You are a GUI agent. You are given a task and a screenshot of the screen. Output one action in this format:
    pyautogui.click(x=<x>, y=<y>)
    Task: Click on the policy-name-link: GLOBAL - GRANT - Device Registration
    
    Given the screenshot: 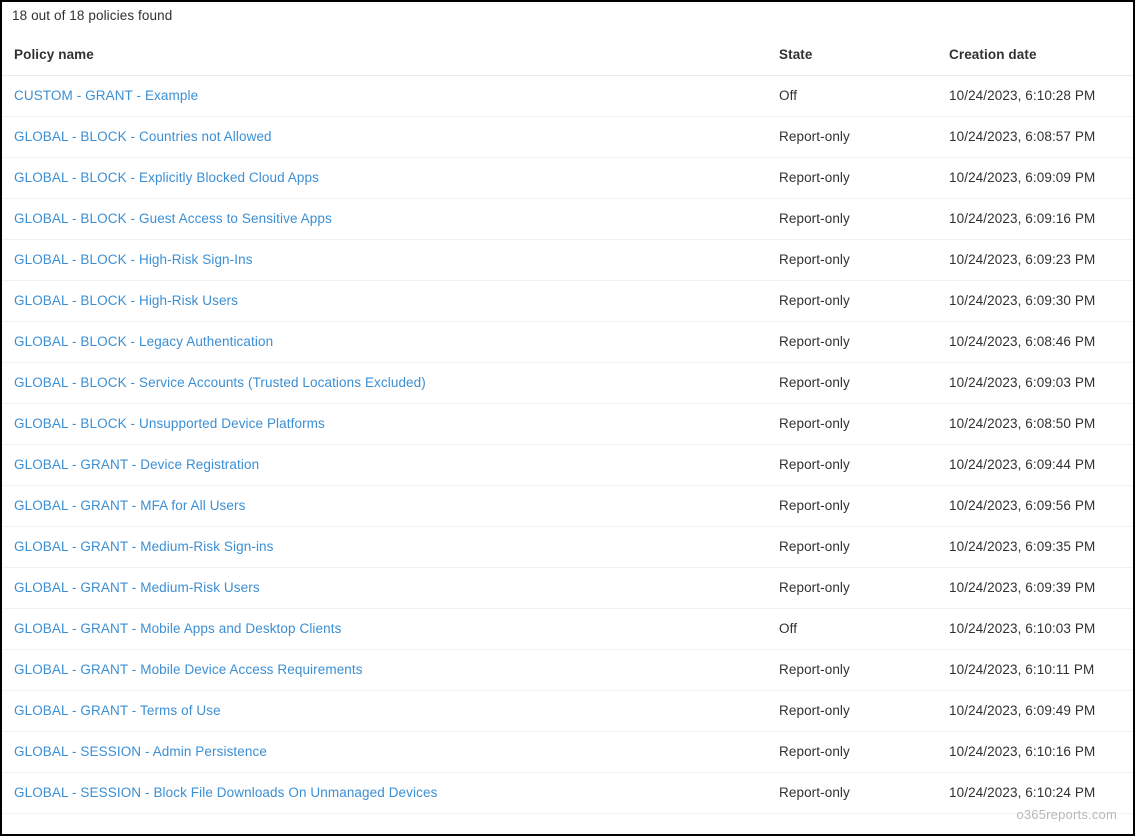 What is the action you would take?
    pyautogui.click(x=136, y=464)
    